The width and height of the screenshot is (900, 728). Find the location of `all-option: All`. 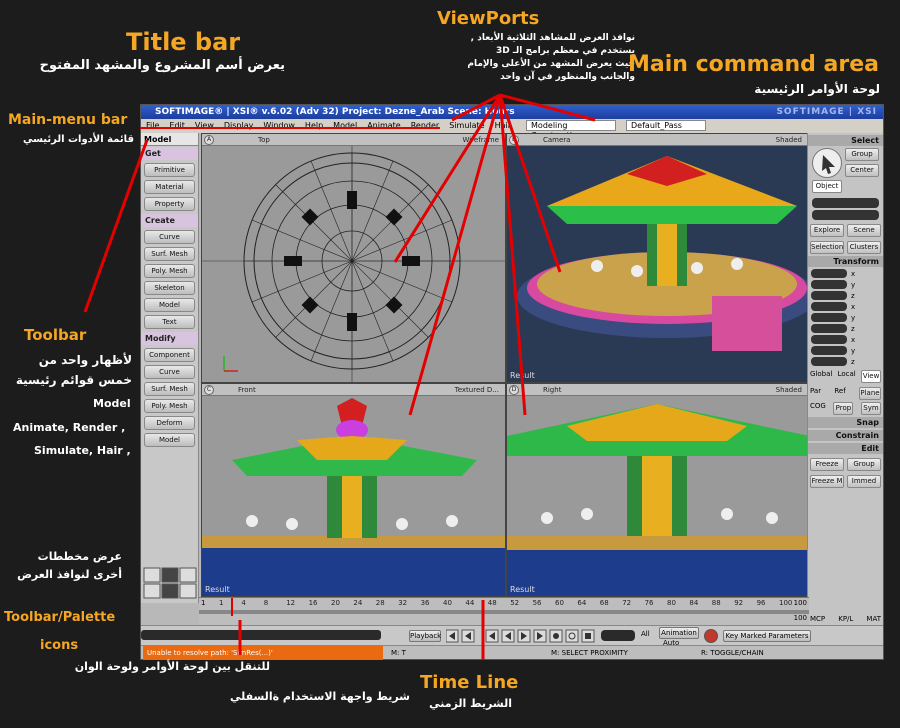

all-option: All is located at coordinates (645, 634).